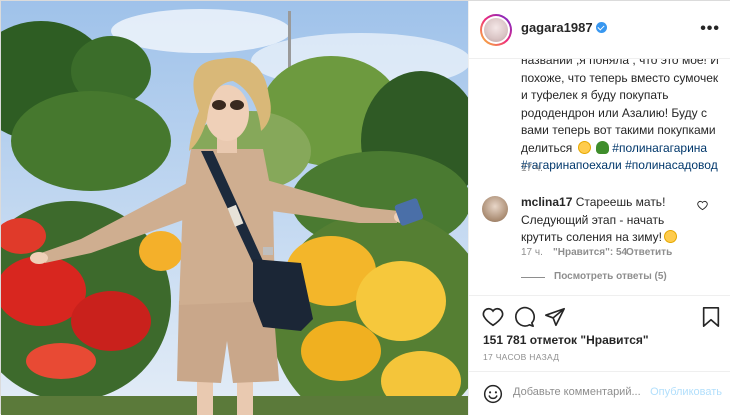 The height and width of the screenshot is (415, 730). Describe the element at coordinates (496, 30) in the screenshot. I see `author-avatar` at that location.